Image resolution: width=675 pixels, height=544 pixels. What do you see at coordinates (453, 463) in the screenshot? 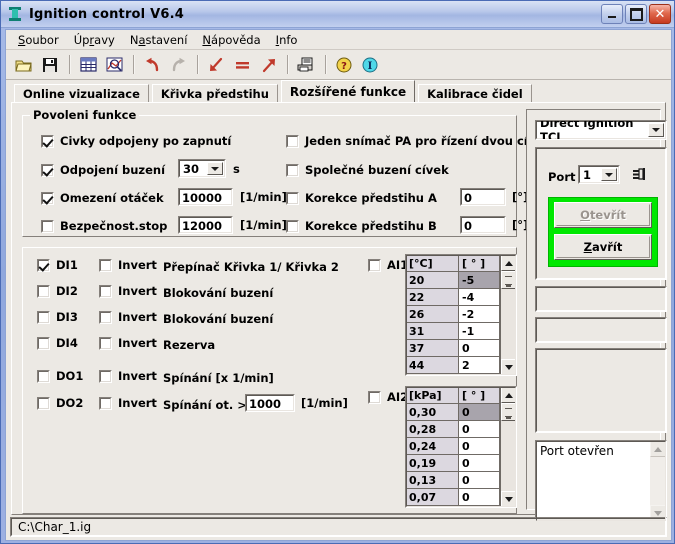
I see `table-row: 0,19 0` at bounding box center [453, 463].